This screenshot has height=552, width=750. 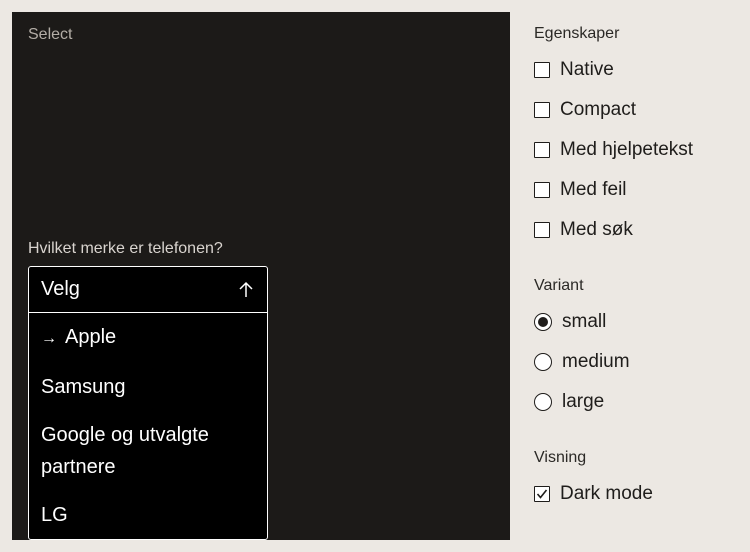 I want to click on select-trigger: Velg, so click(x=148, y=290).